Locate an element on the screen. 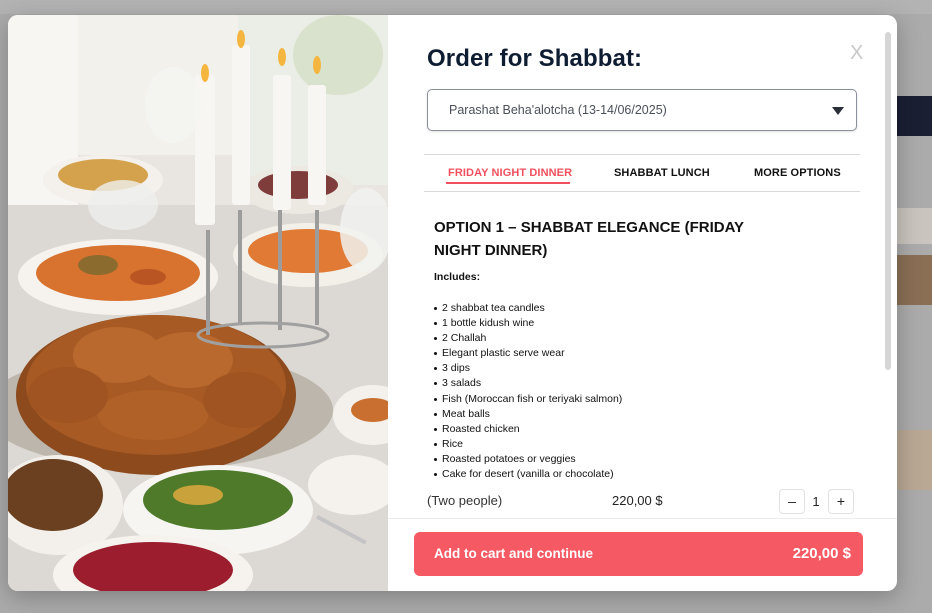 The height and width of the screenshot is (613, 932). parasha-select-value: Parashat Beha'alotcha (13-14/06/2025) is located at coordinates (558, 110).